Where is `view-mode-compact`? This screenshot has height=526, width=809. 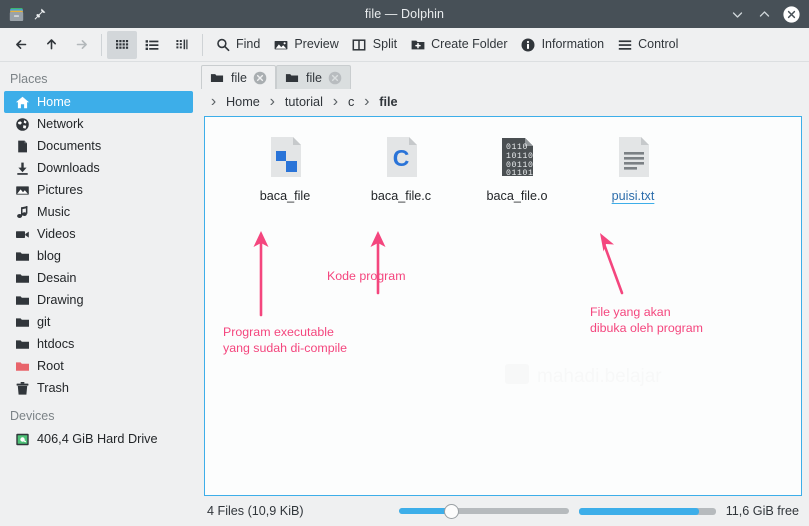
view-mode-compact is located at coordinates (182, 45).